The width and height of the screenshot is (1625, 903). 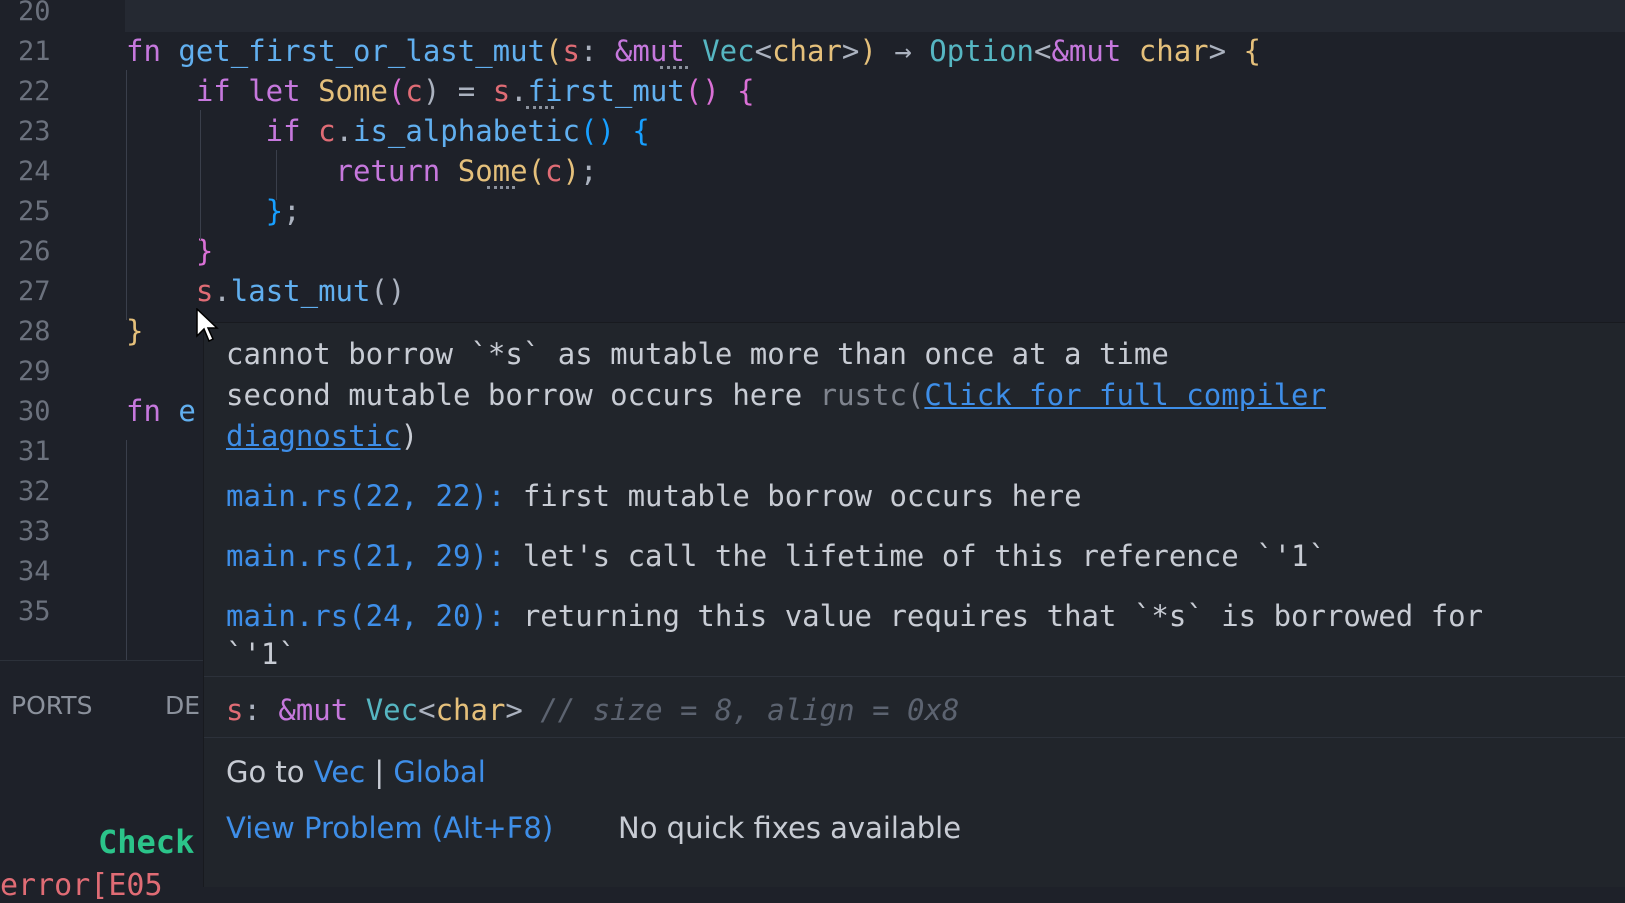 What do you see at coordinates (812, 171) in the screenshot?
I see `code-line: 24 return Some(c);` at bounding box center [812, 171].